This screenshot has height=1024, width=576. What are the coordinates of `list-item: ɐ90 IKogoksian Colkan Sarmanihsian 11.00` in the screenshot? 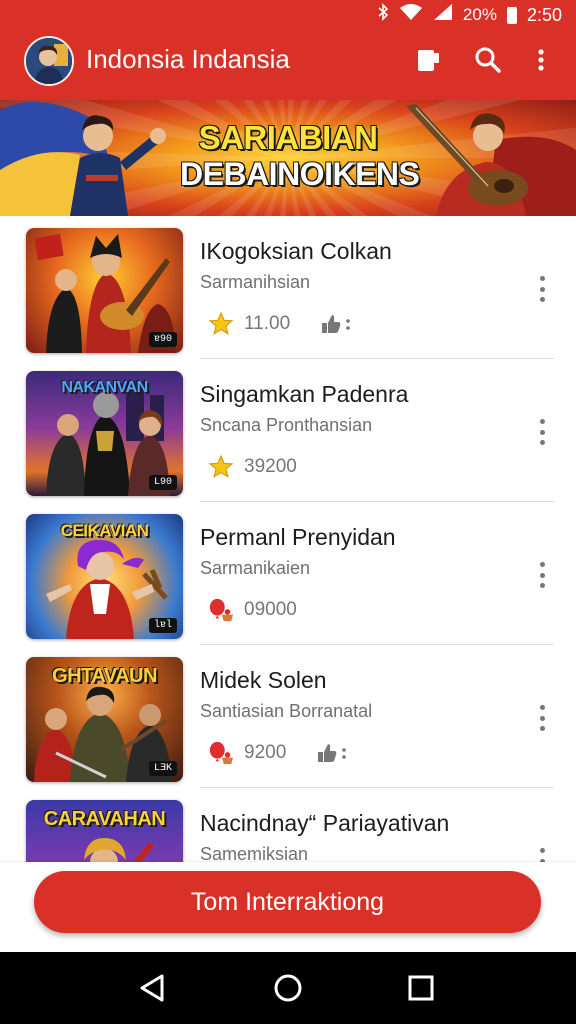 It's located at (288, 287).